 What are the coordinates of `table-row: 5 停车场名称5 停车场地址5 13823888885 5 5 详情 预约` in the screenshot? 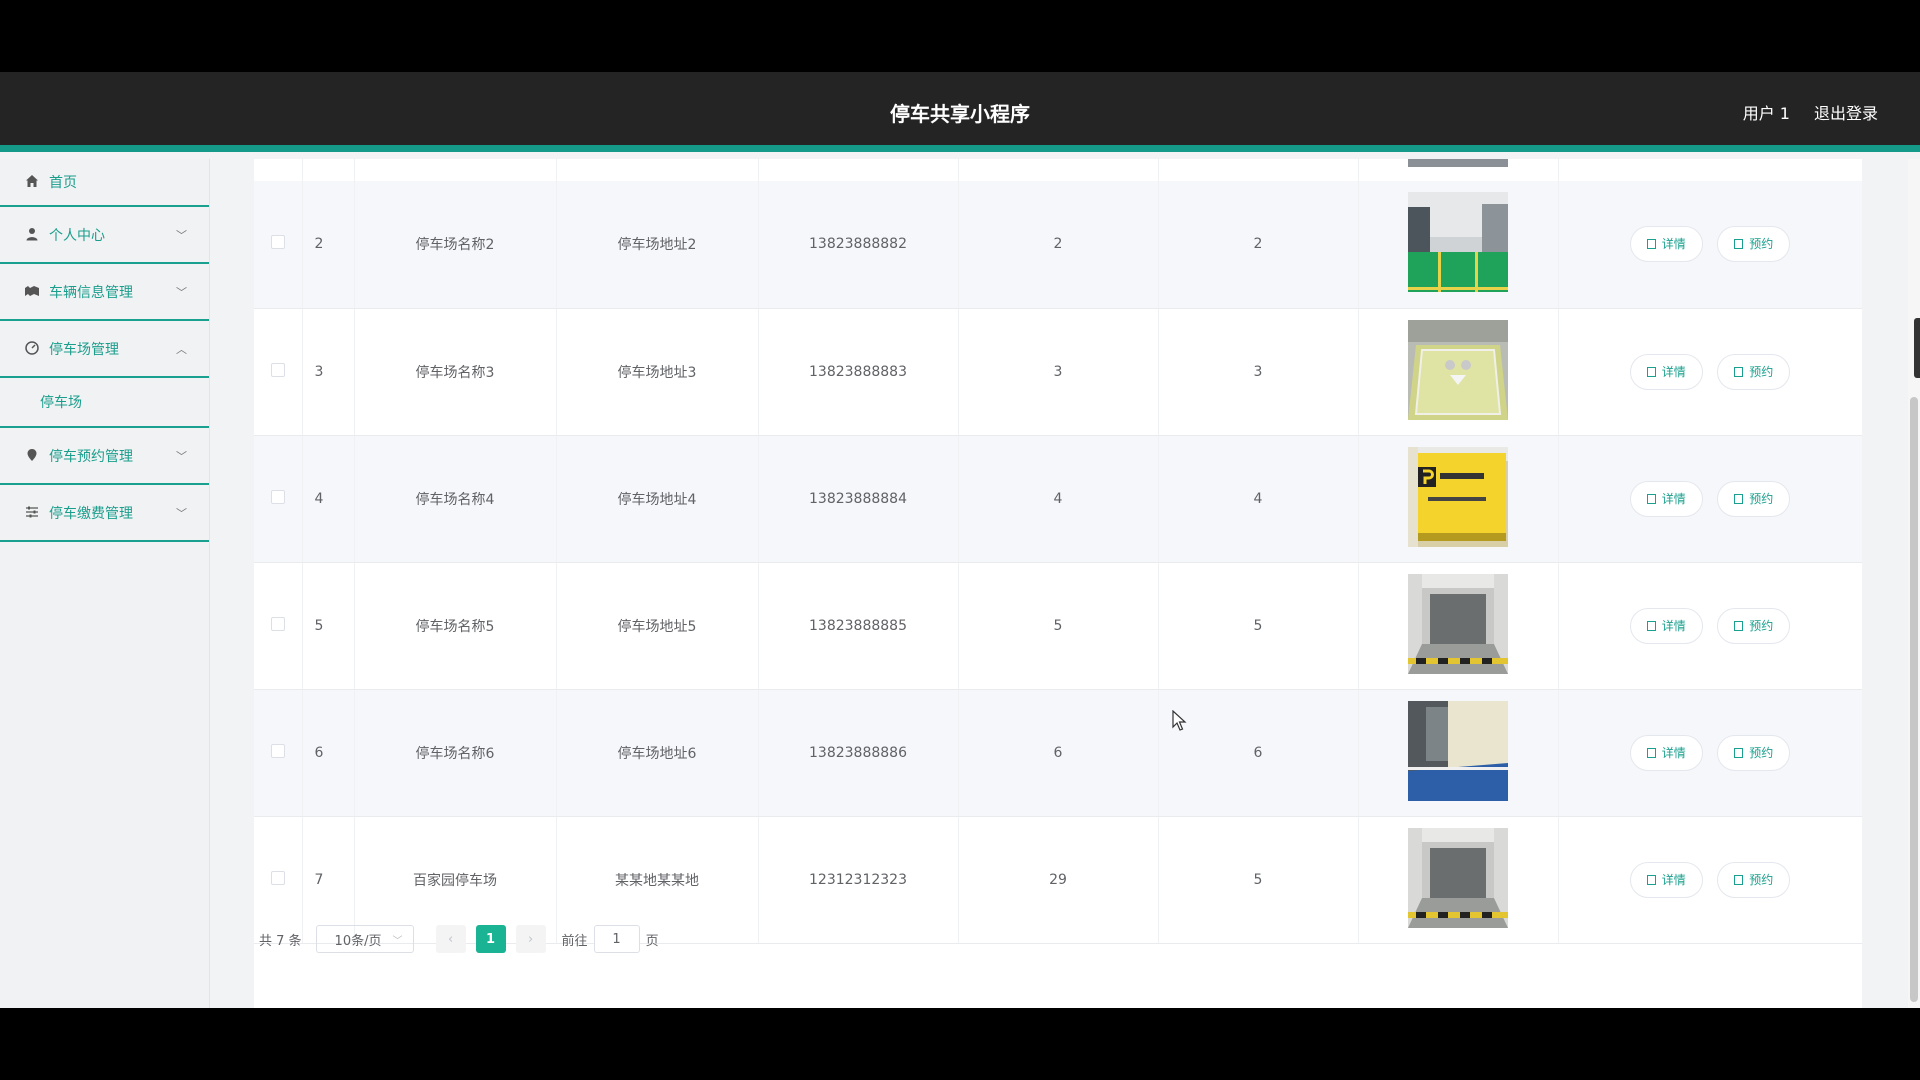 It's located at (1058, 626).